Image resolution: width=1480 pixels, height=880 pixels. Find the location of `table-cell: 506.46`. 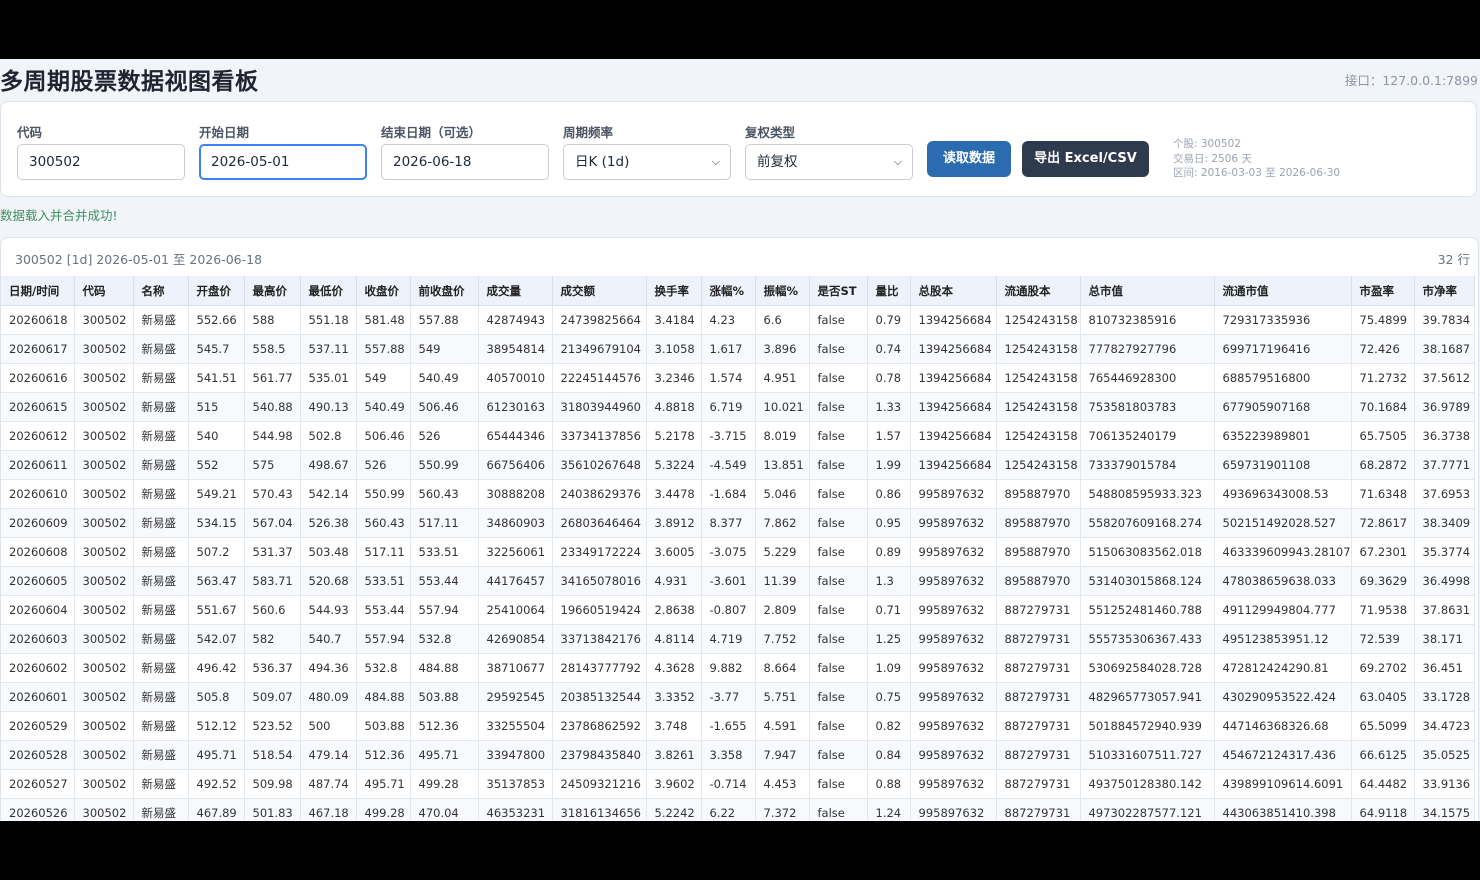

table-cell: 506.46 is located at coordinates (383, 436).